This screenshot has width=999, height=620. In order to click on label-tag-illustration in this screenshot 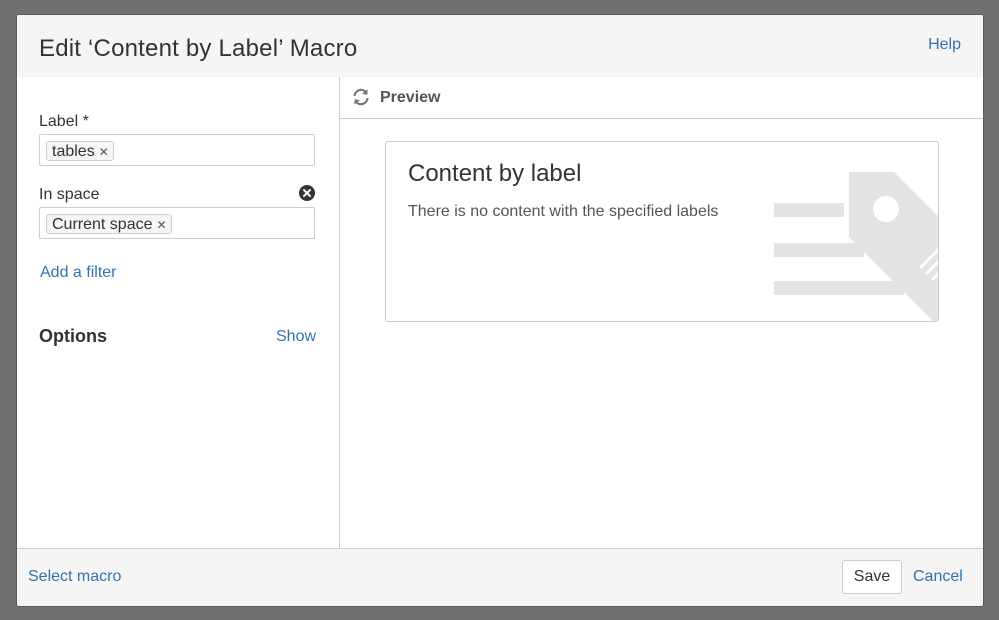, I will do `click(856, 246)`.